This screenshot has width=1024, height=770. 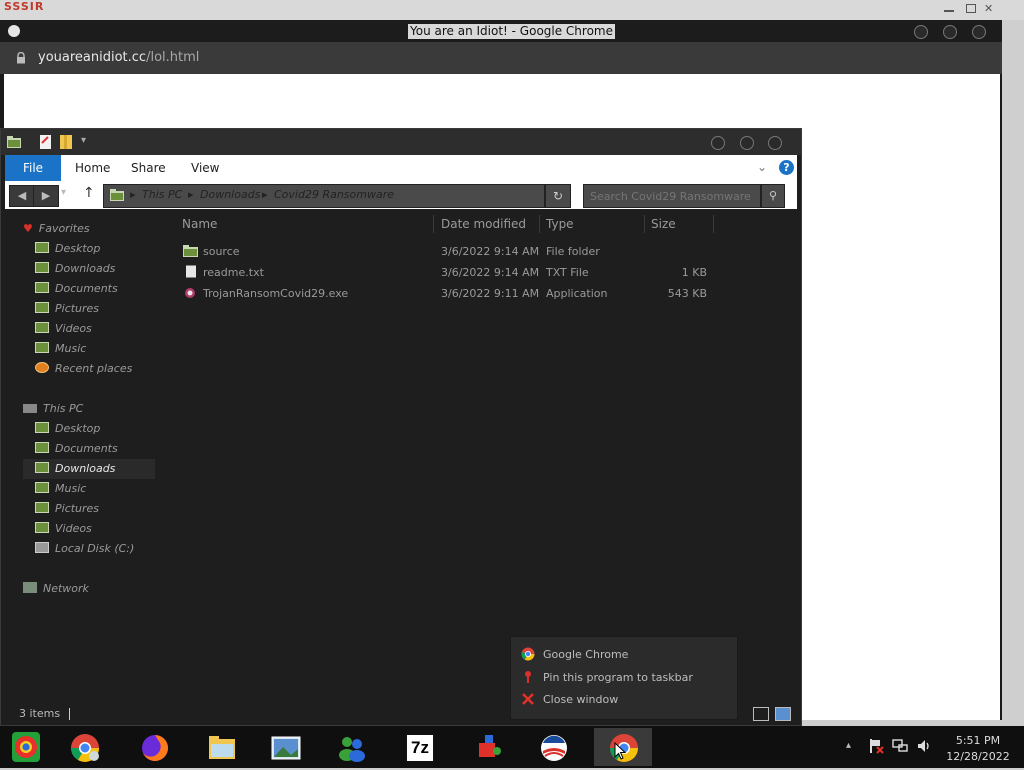 I want to click on item-count: 3 items, so click(x=40, y=713).